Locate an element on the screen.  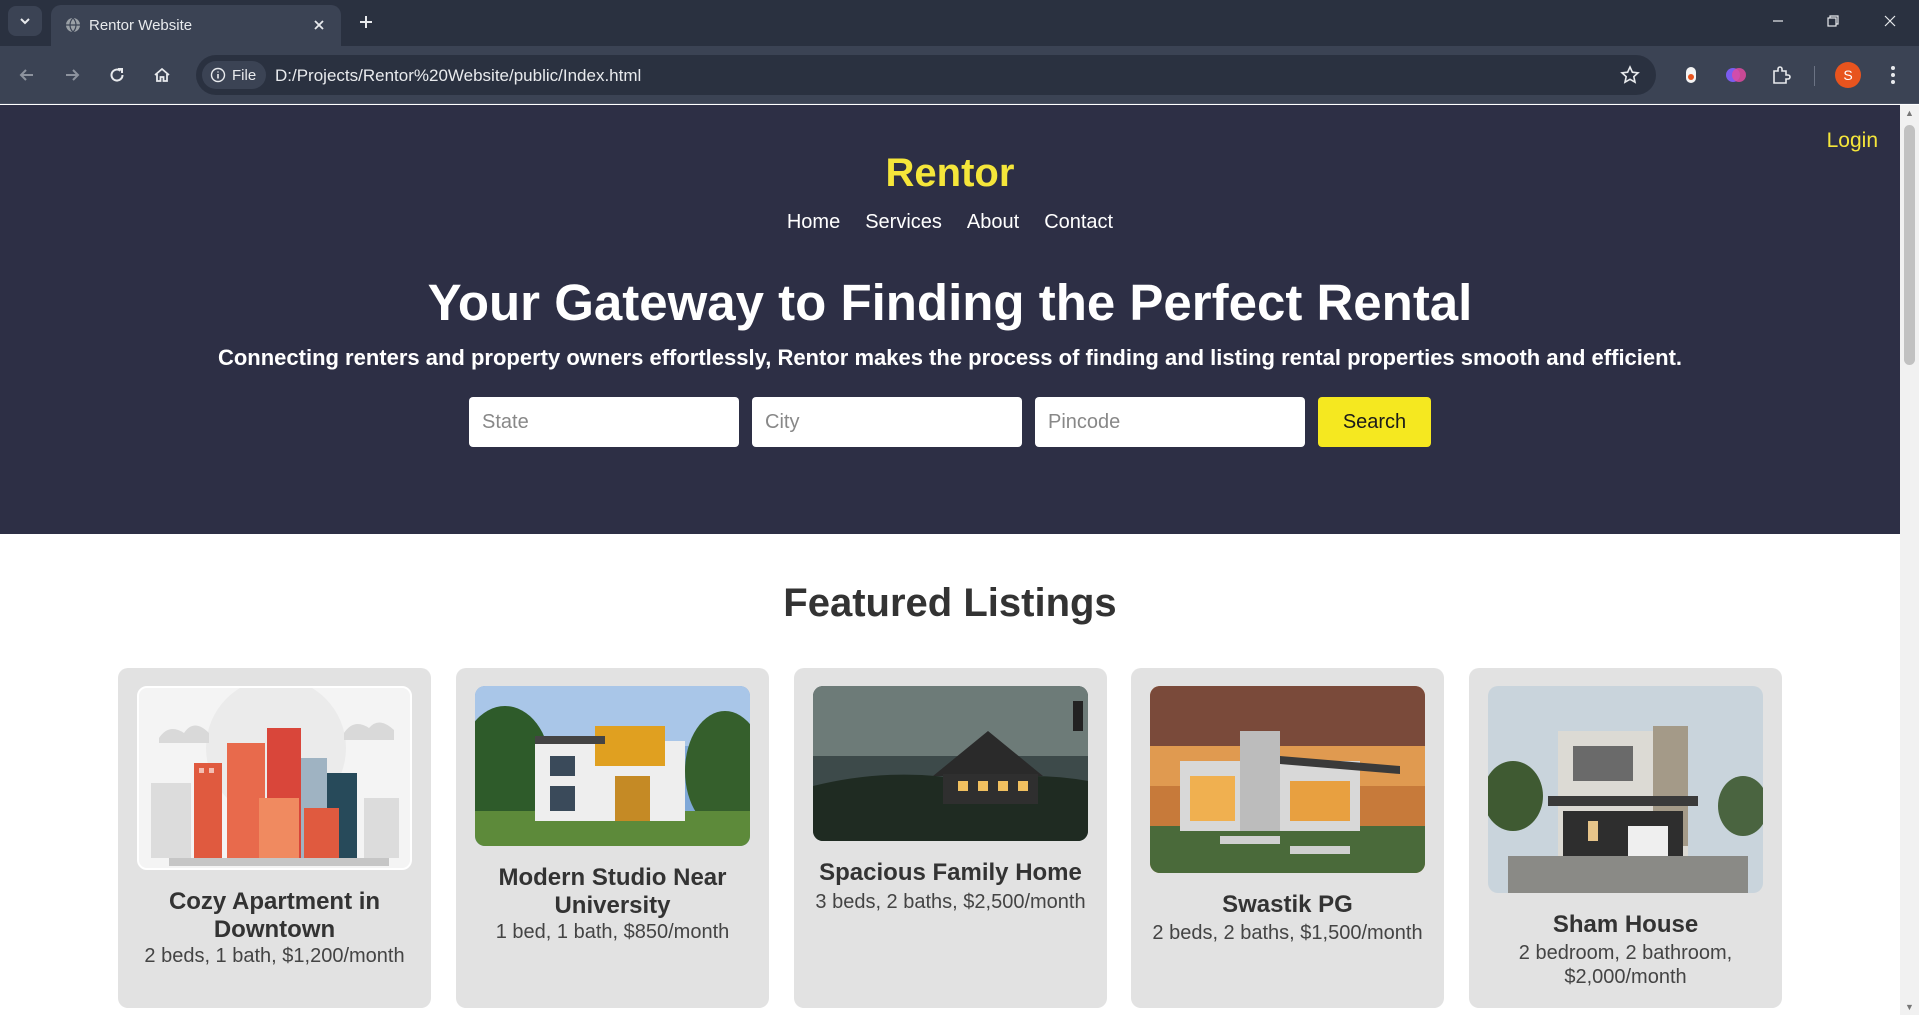
browser-tab: Rentor Website is located at coordinates (196, 25).